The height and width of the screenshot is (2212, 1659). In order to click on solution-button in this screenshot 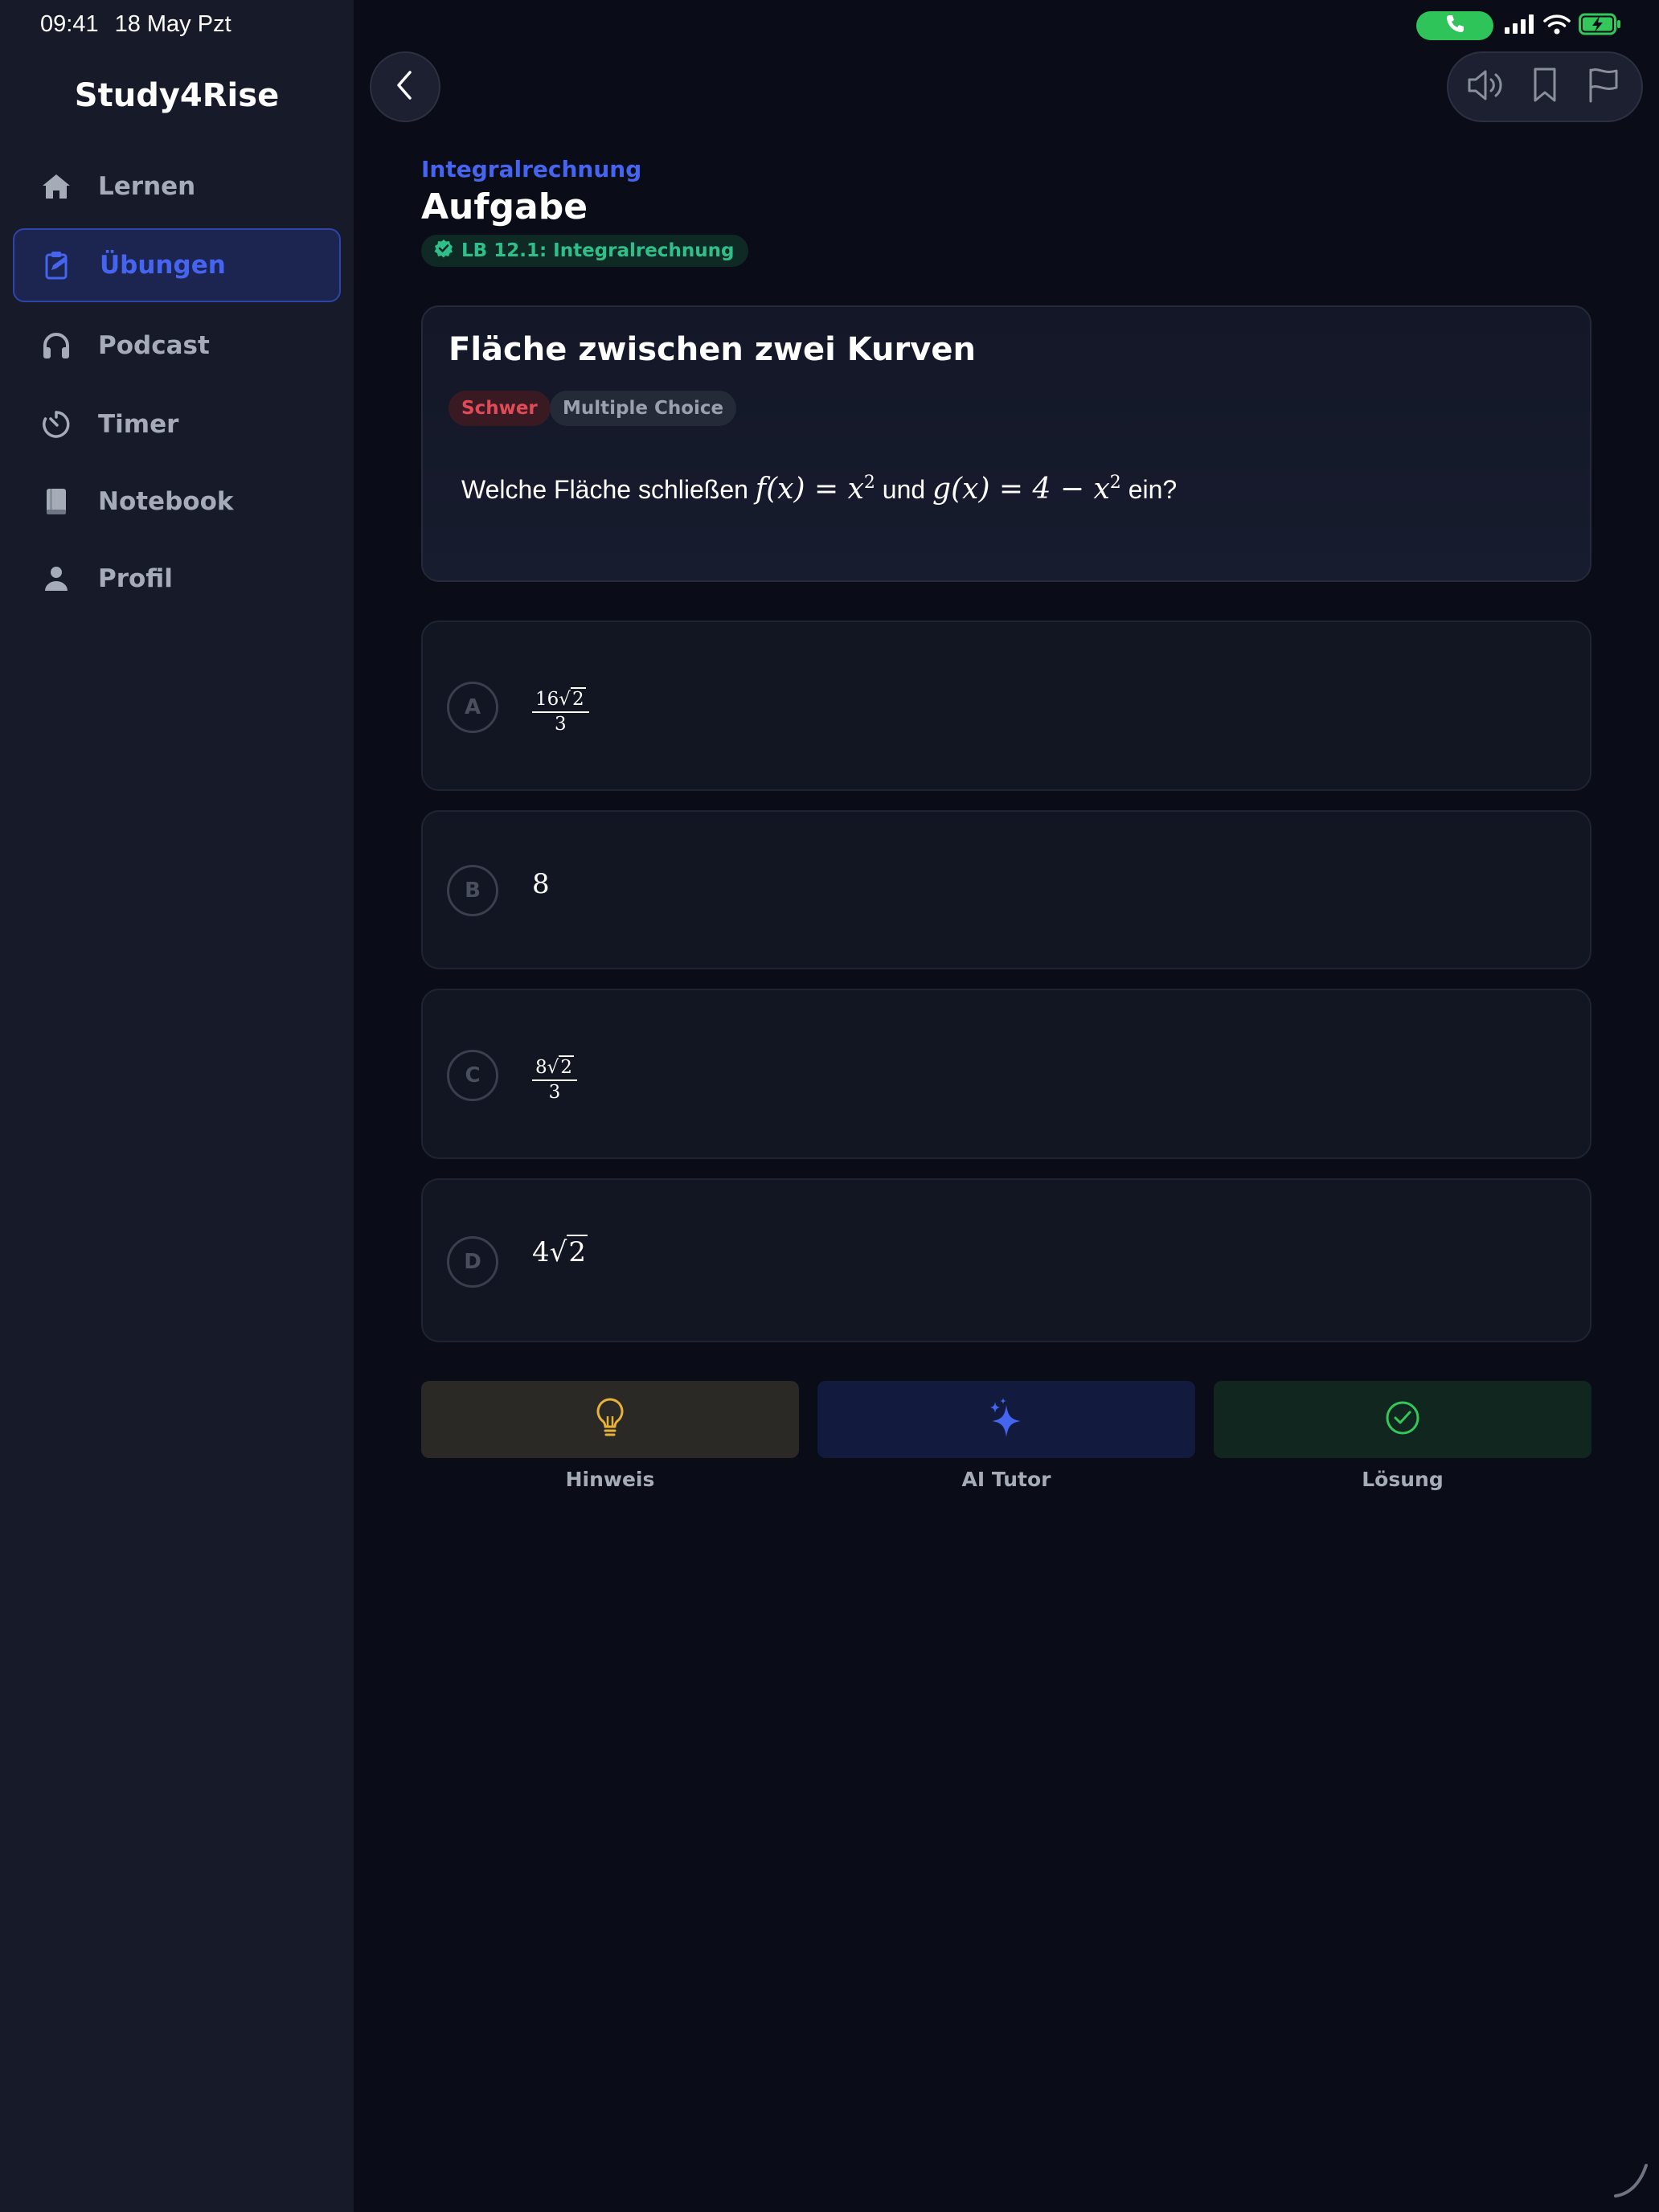, I will do `click(1402, 1419)`.